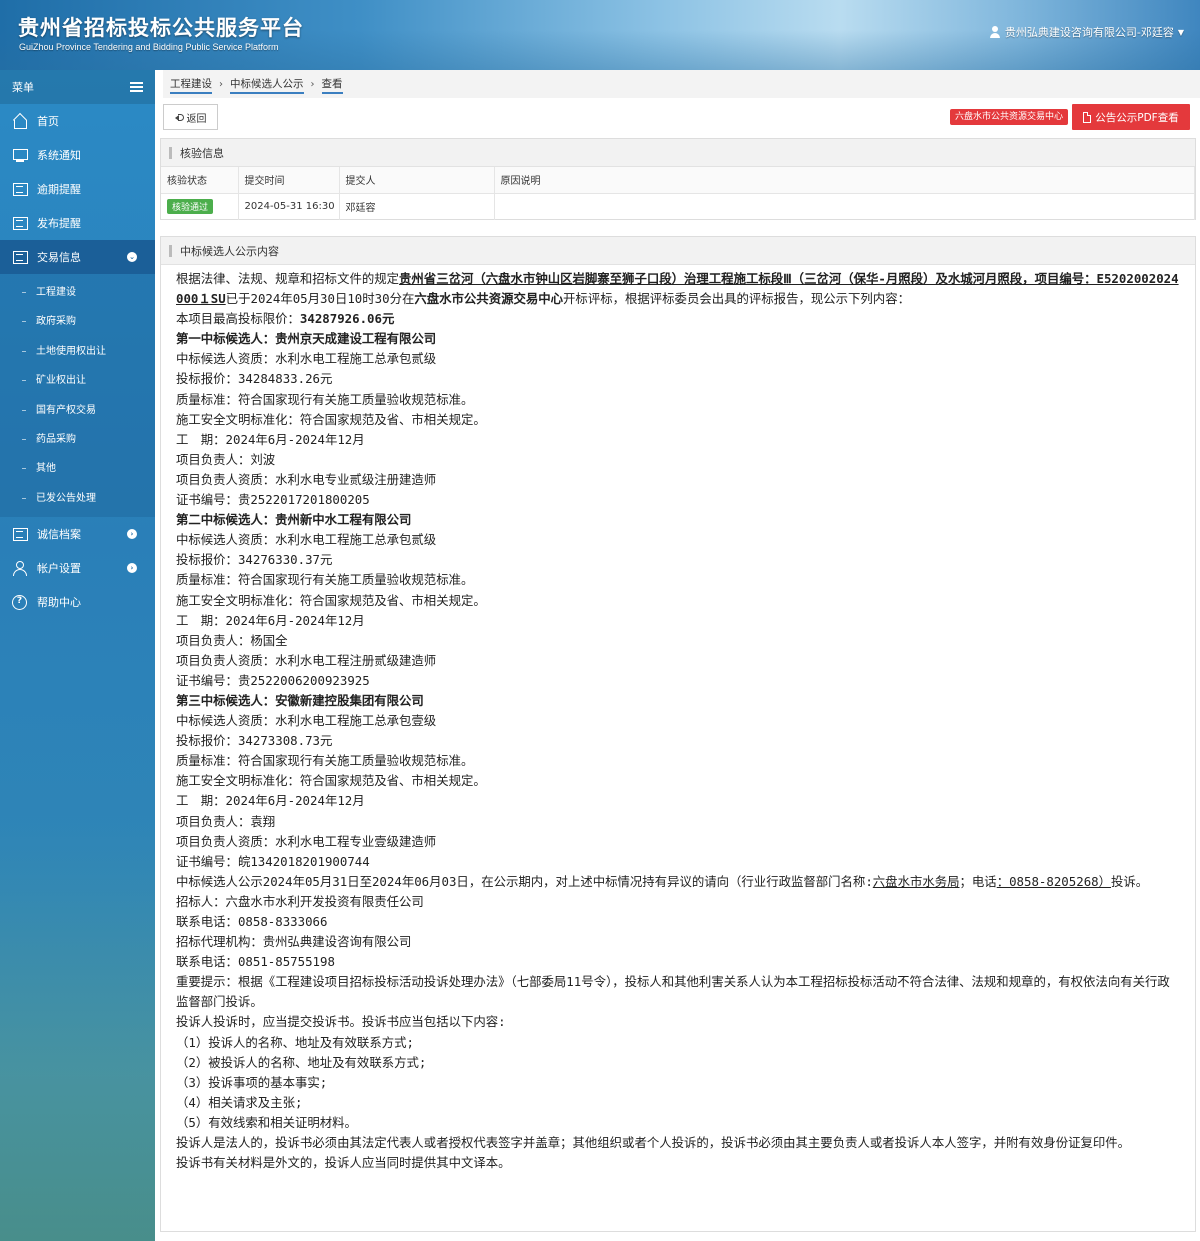  I want to click on candidate-manager: 项目负责人：袁翔, so click(226, 821).